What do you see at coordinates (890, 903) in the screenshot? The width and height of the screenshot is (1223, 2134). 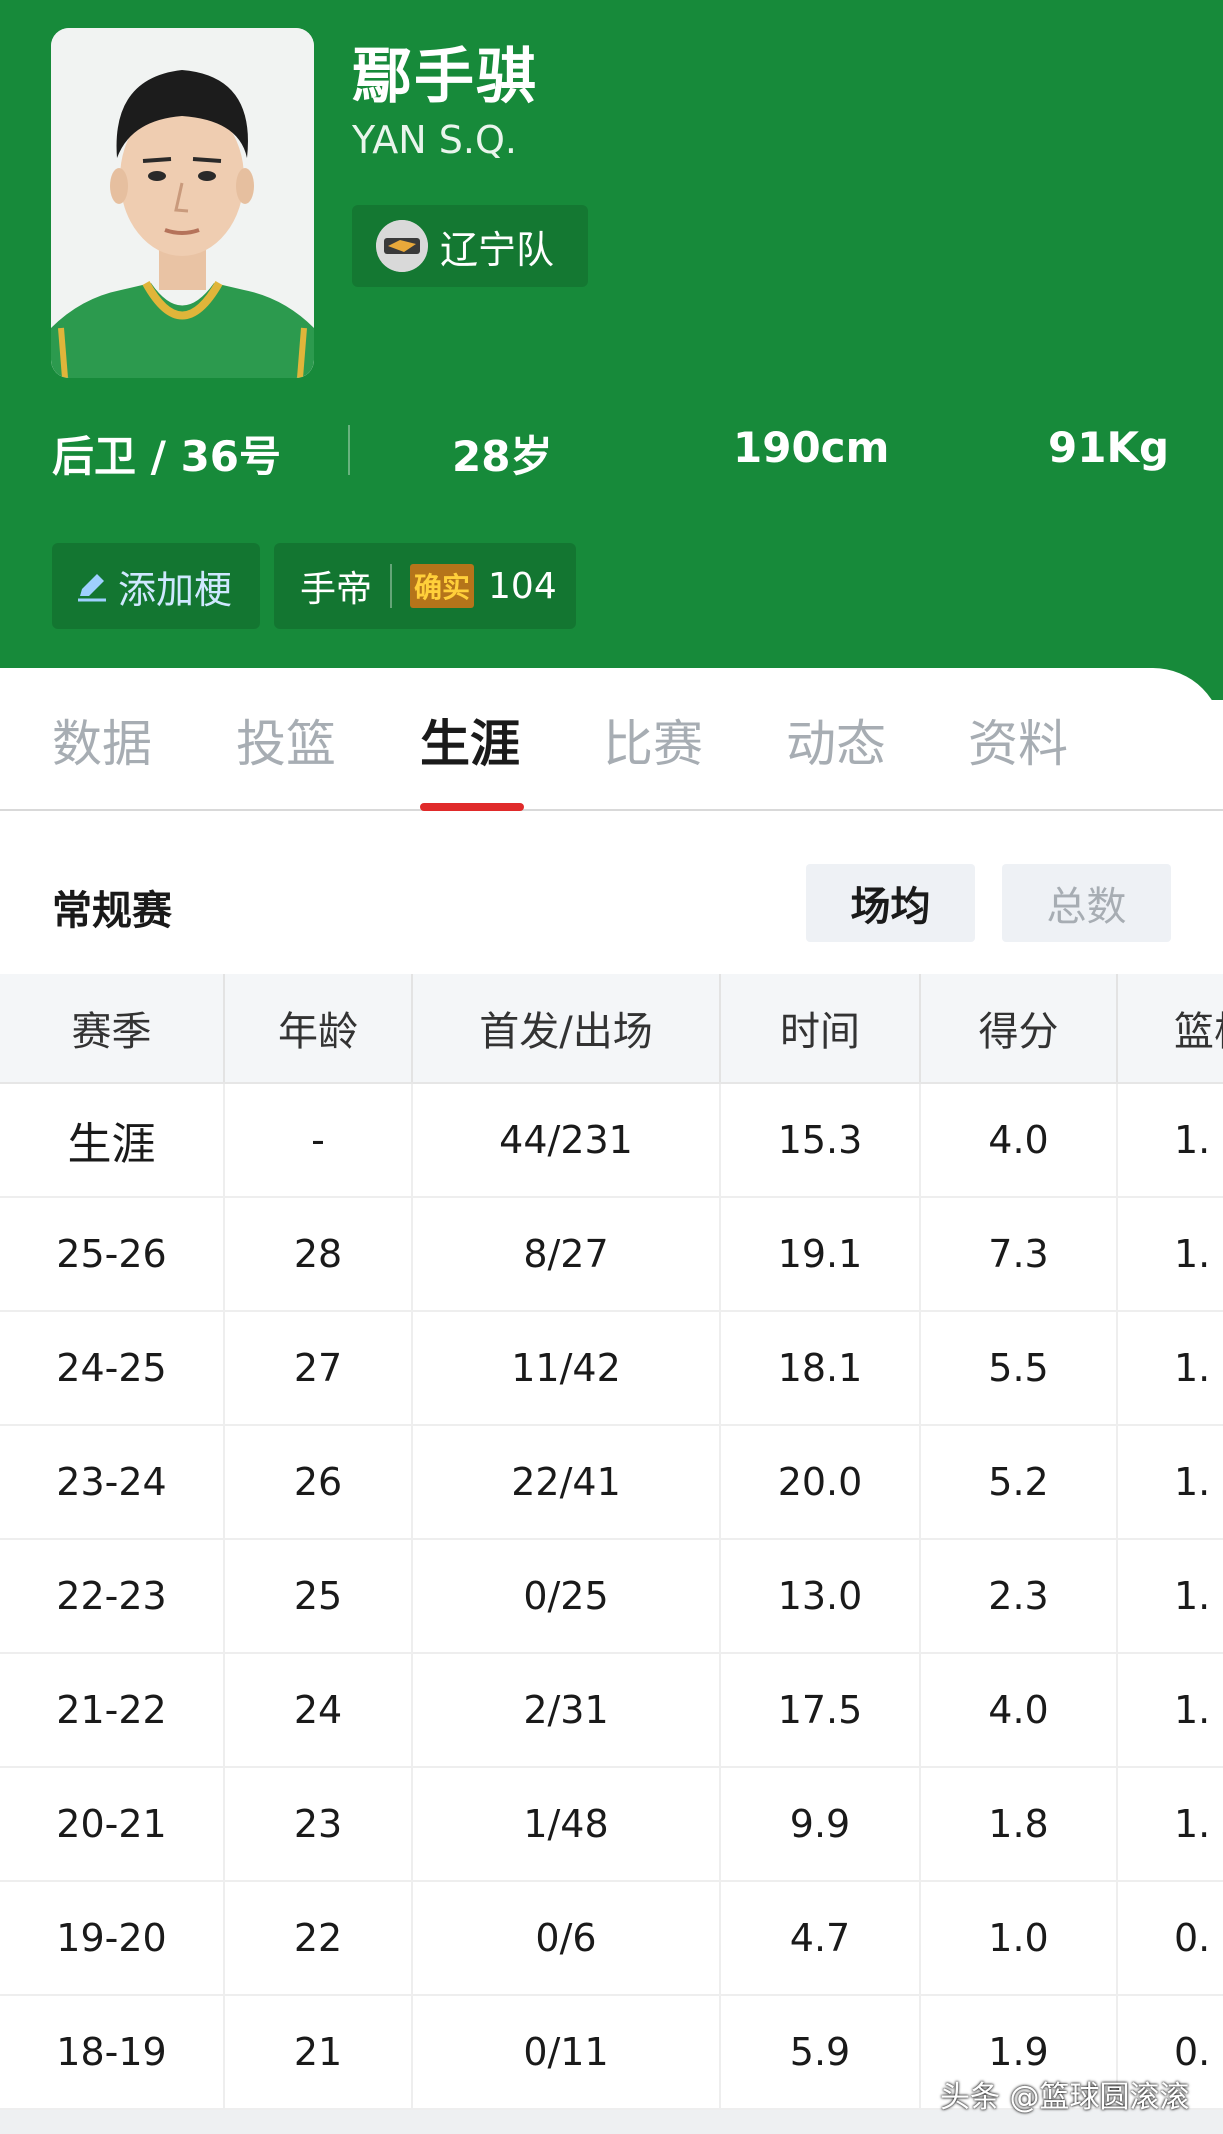 I see `per-game-toggle: 场均` at bounding box center [890, 903].